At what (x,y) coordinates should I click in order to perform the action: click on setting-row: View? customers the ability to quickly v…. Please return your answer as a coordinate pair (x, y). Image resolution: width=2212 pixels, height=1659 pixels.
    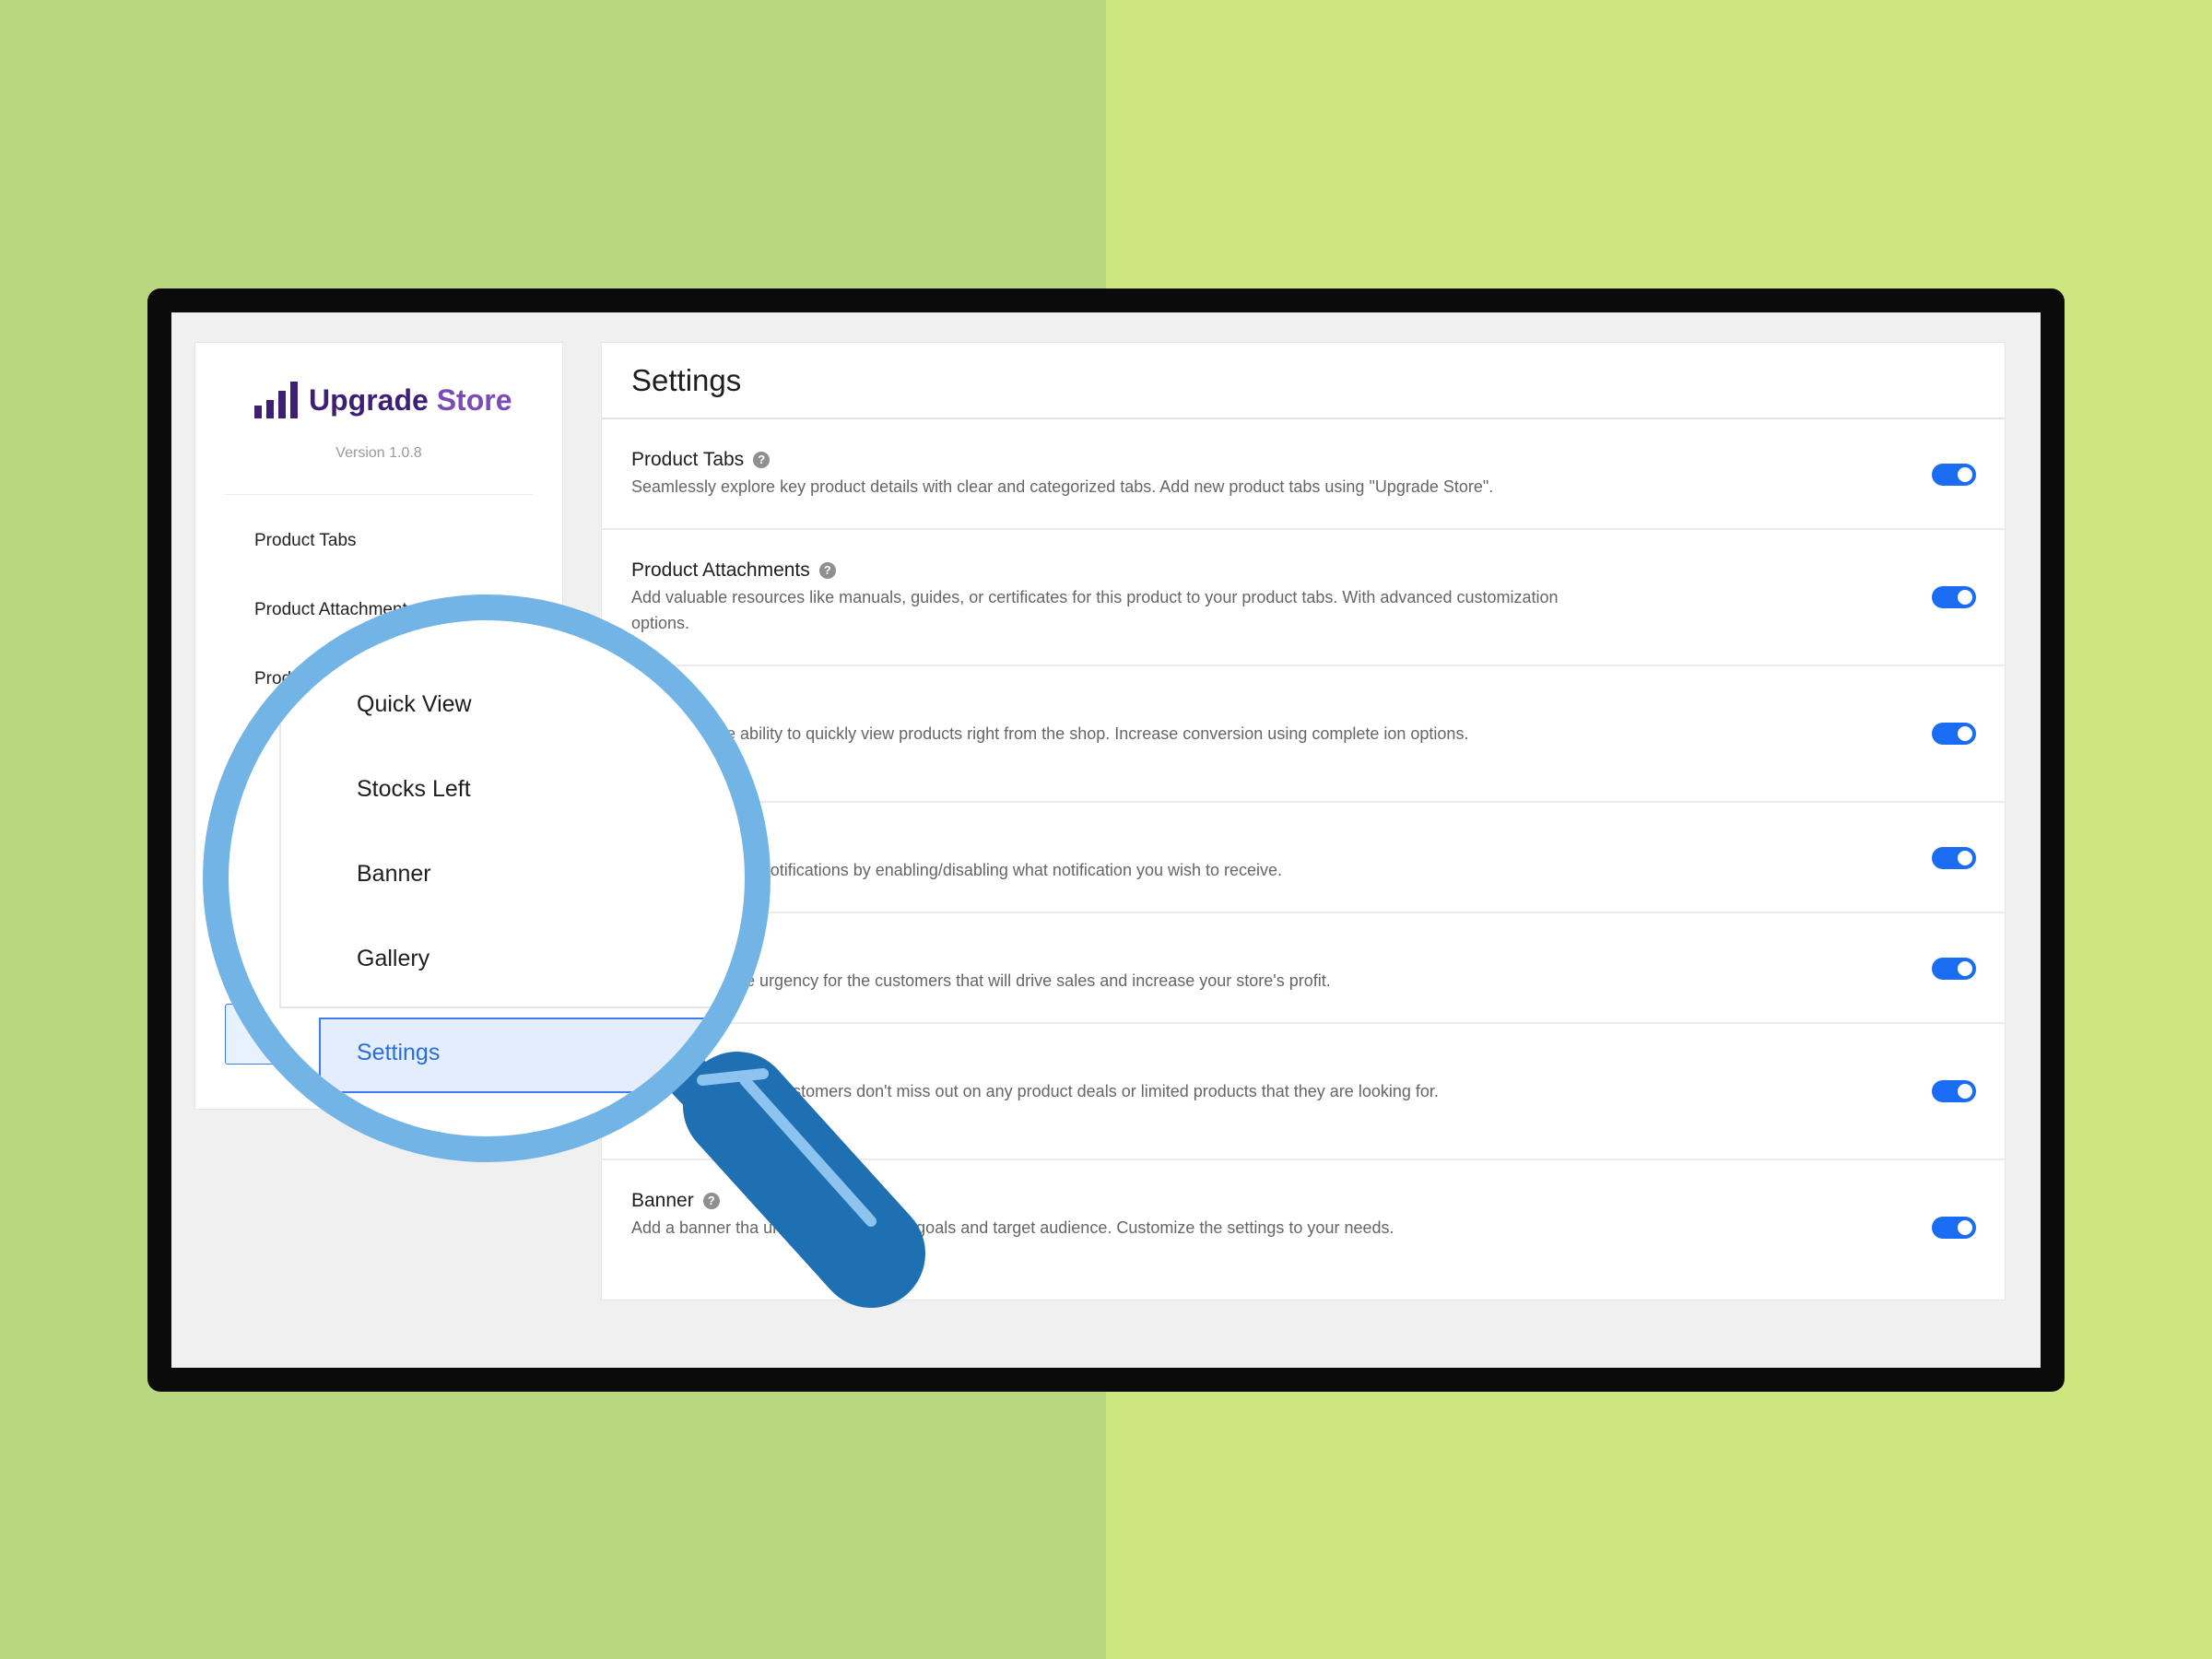
    Looking at the image, I should click on (1303, 734).